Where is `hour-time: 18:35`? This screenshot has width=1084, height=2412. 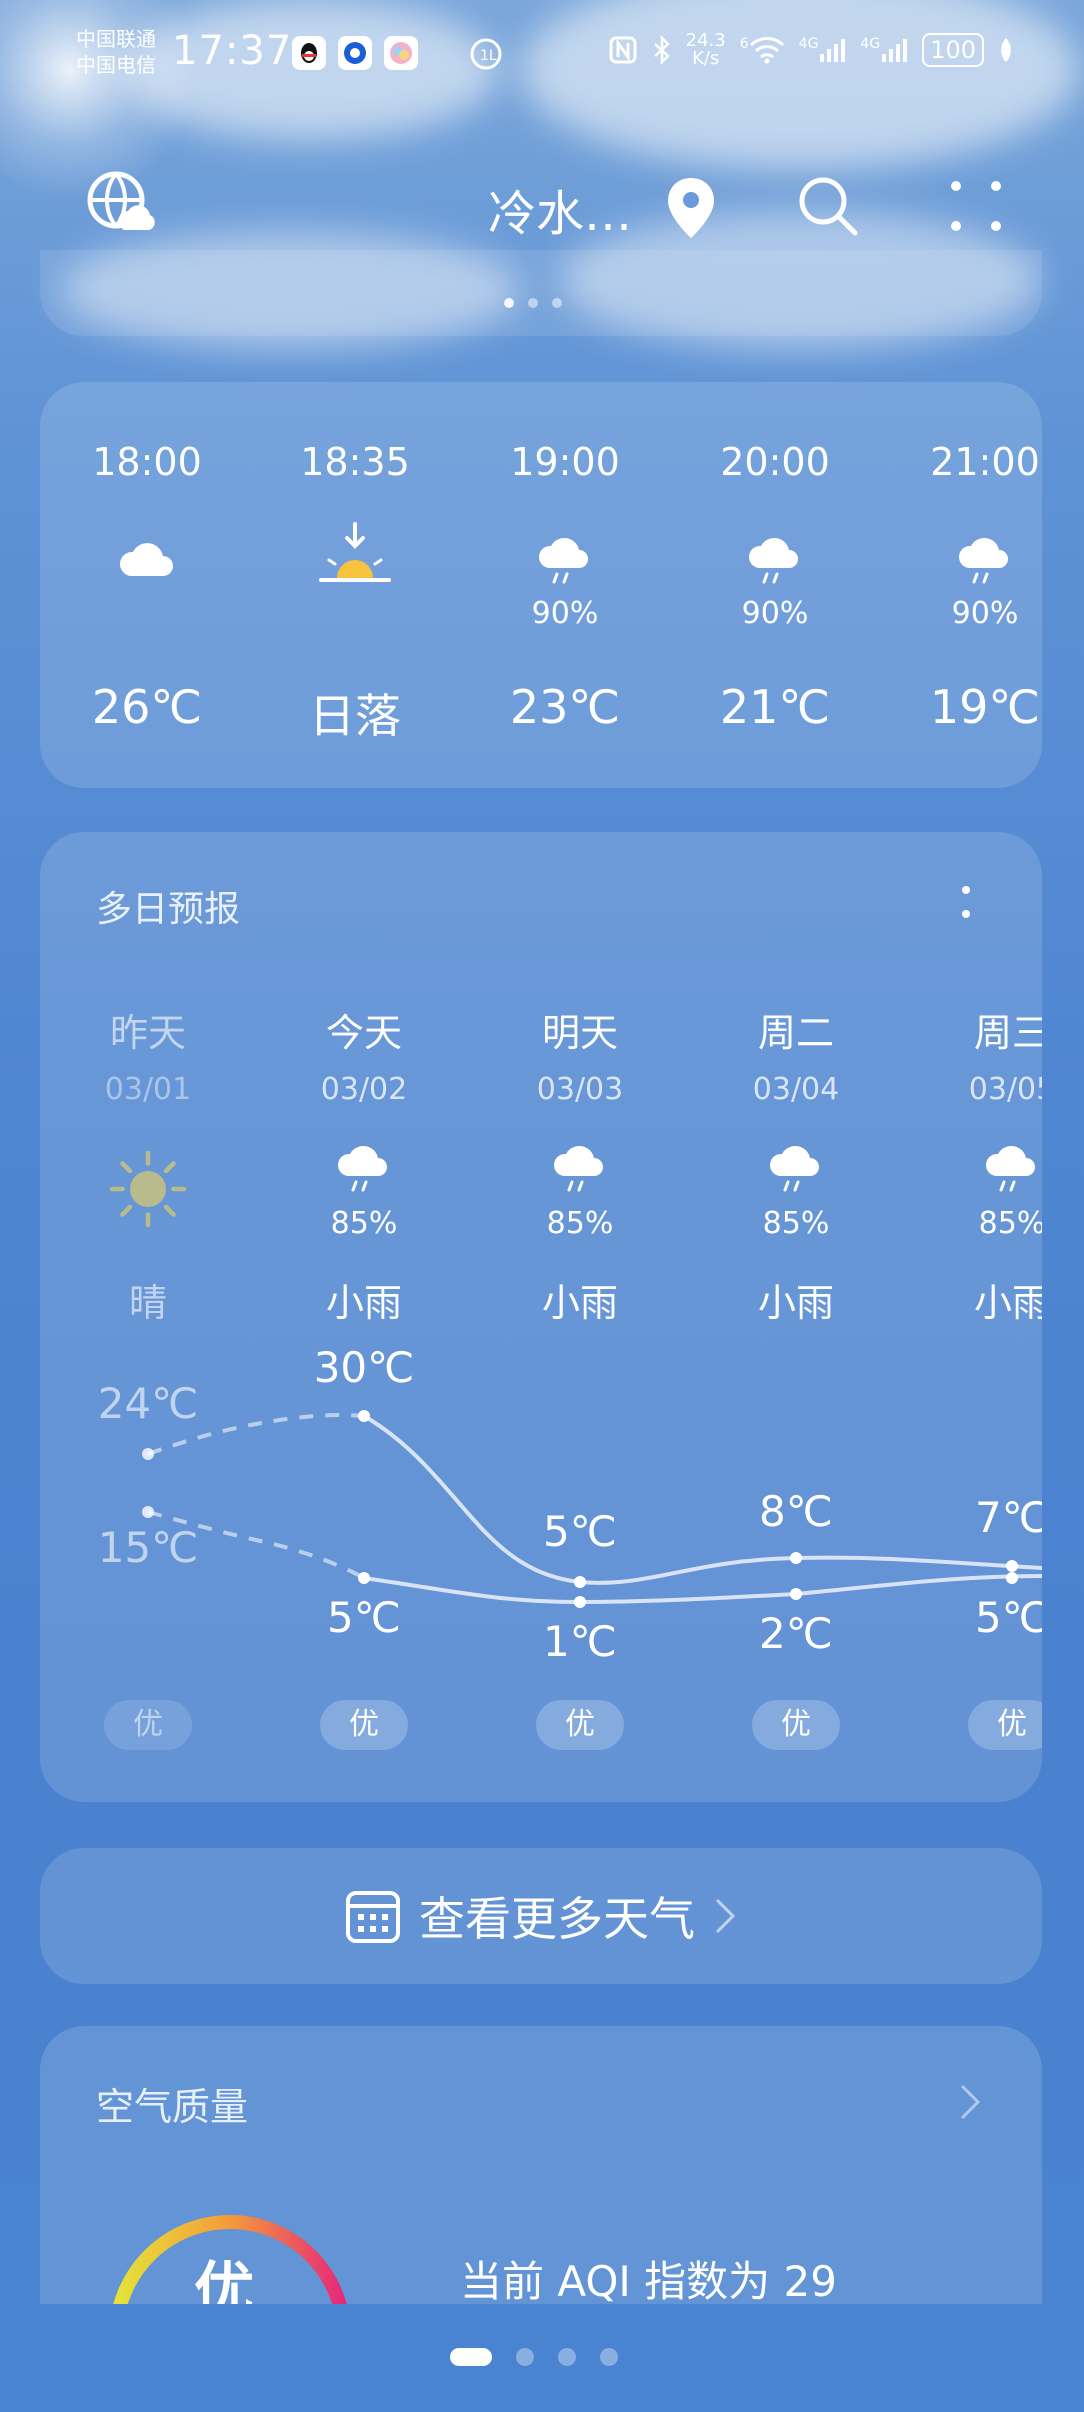
hour-time: 18:35 is located at coordinates (355, 462).